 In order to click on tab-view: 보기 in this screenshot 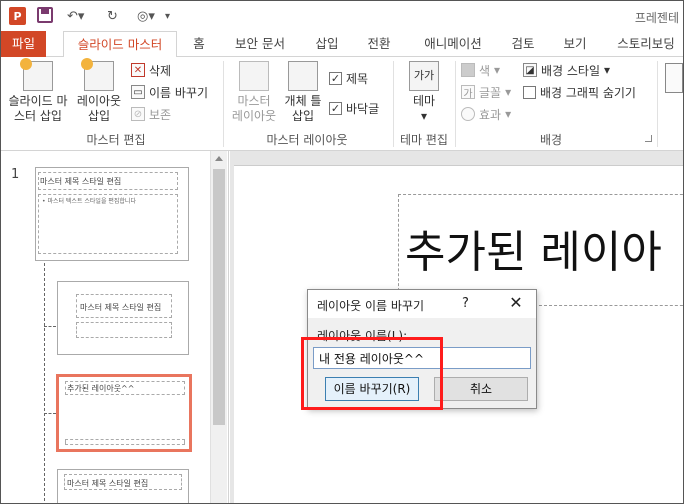, I will do `click(575, 44)`.